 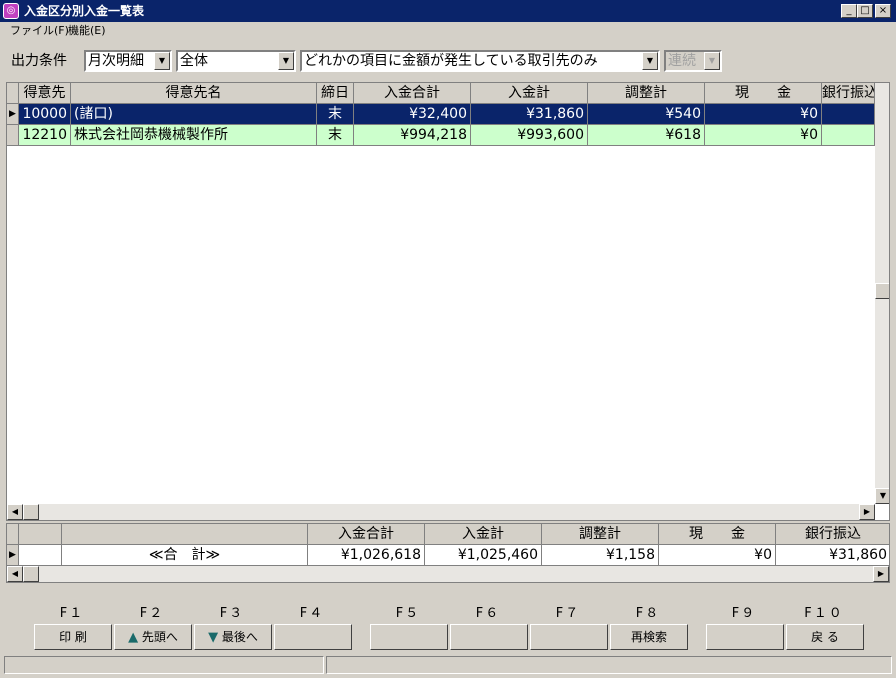 I want to click on print-button: 印 刷, so click(x=73, y=637).